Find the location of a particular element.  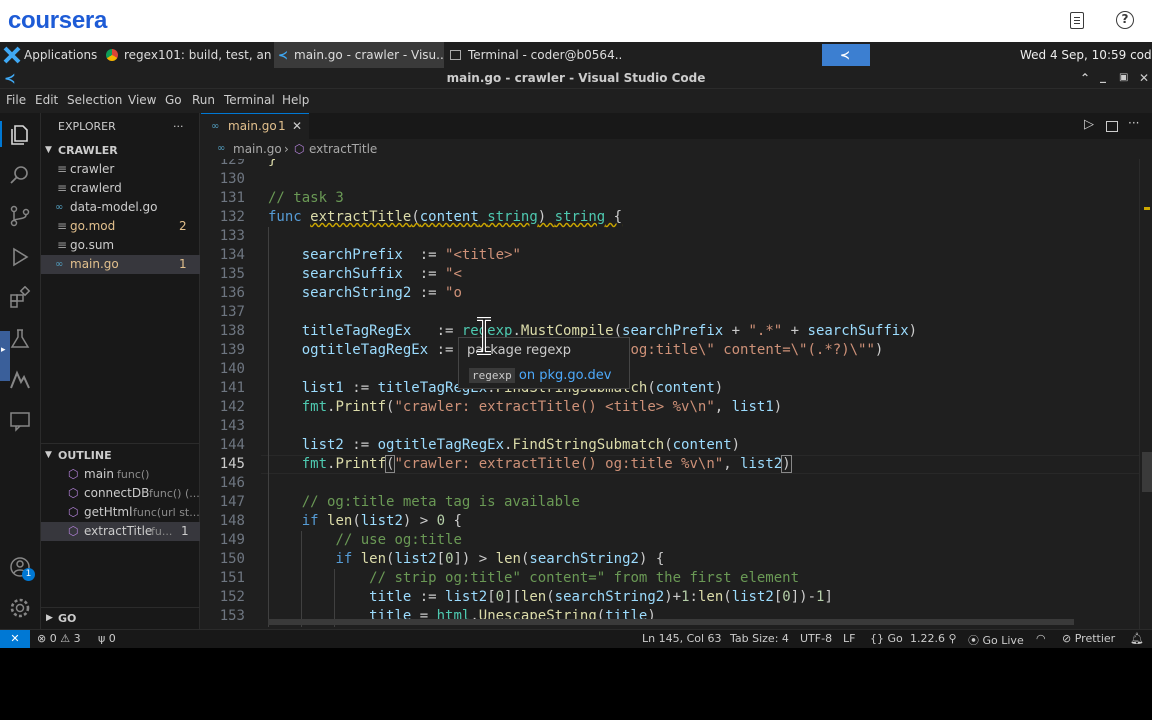

split-editor-icon is located at coordinates (1112, 126).